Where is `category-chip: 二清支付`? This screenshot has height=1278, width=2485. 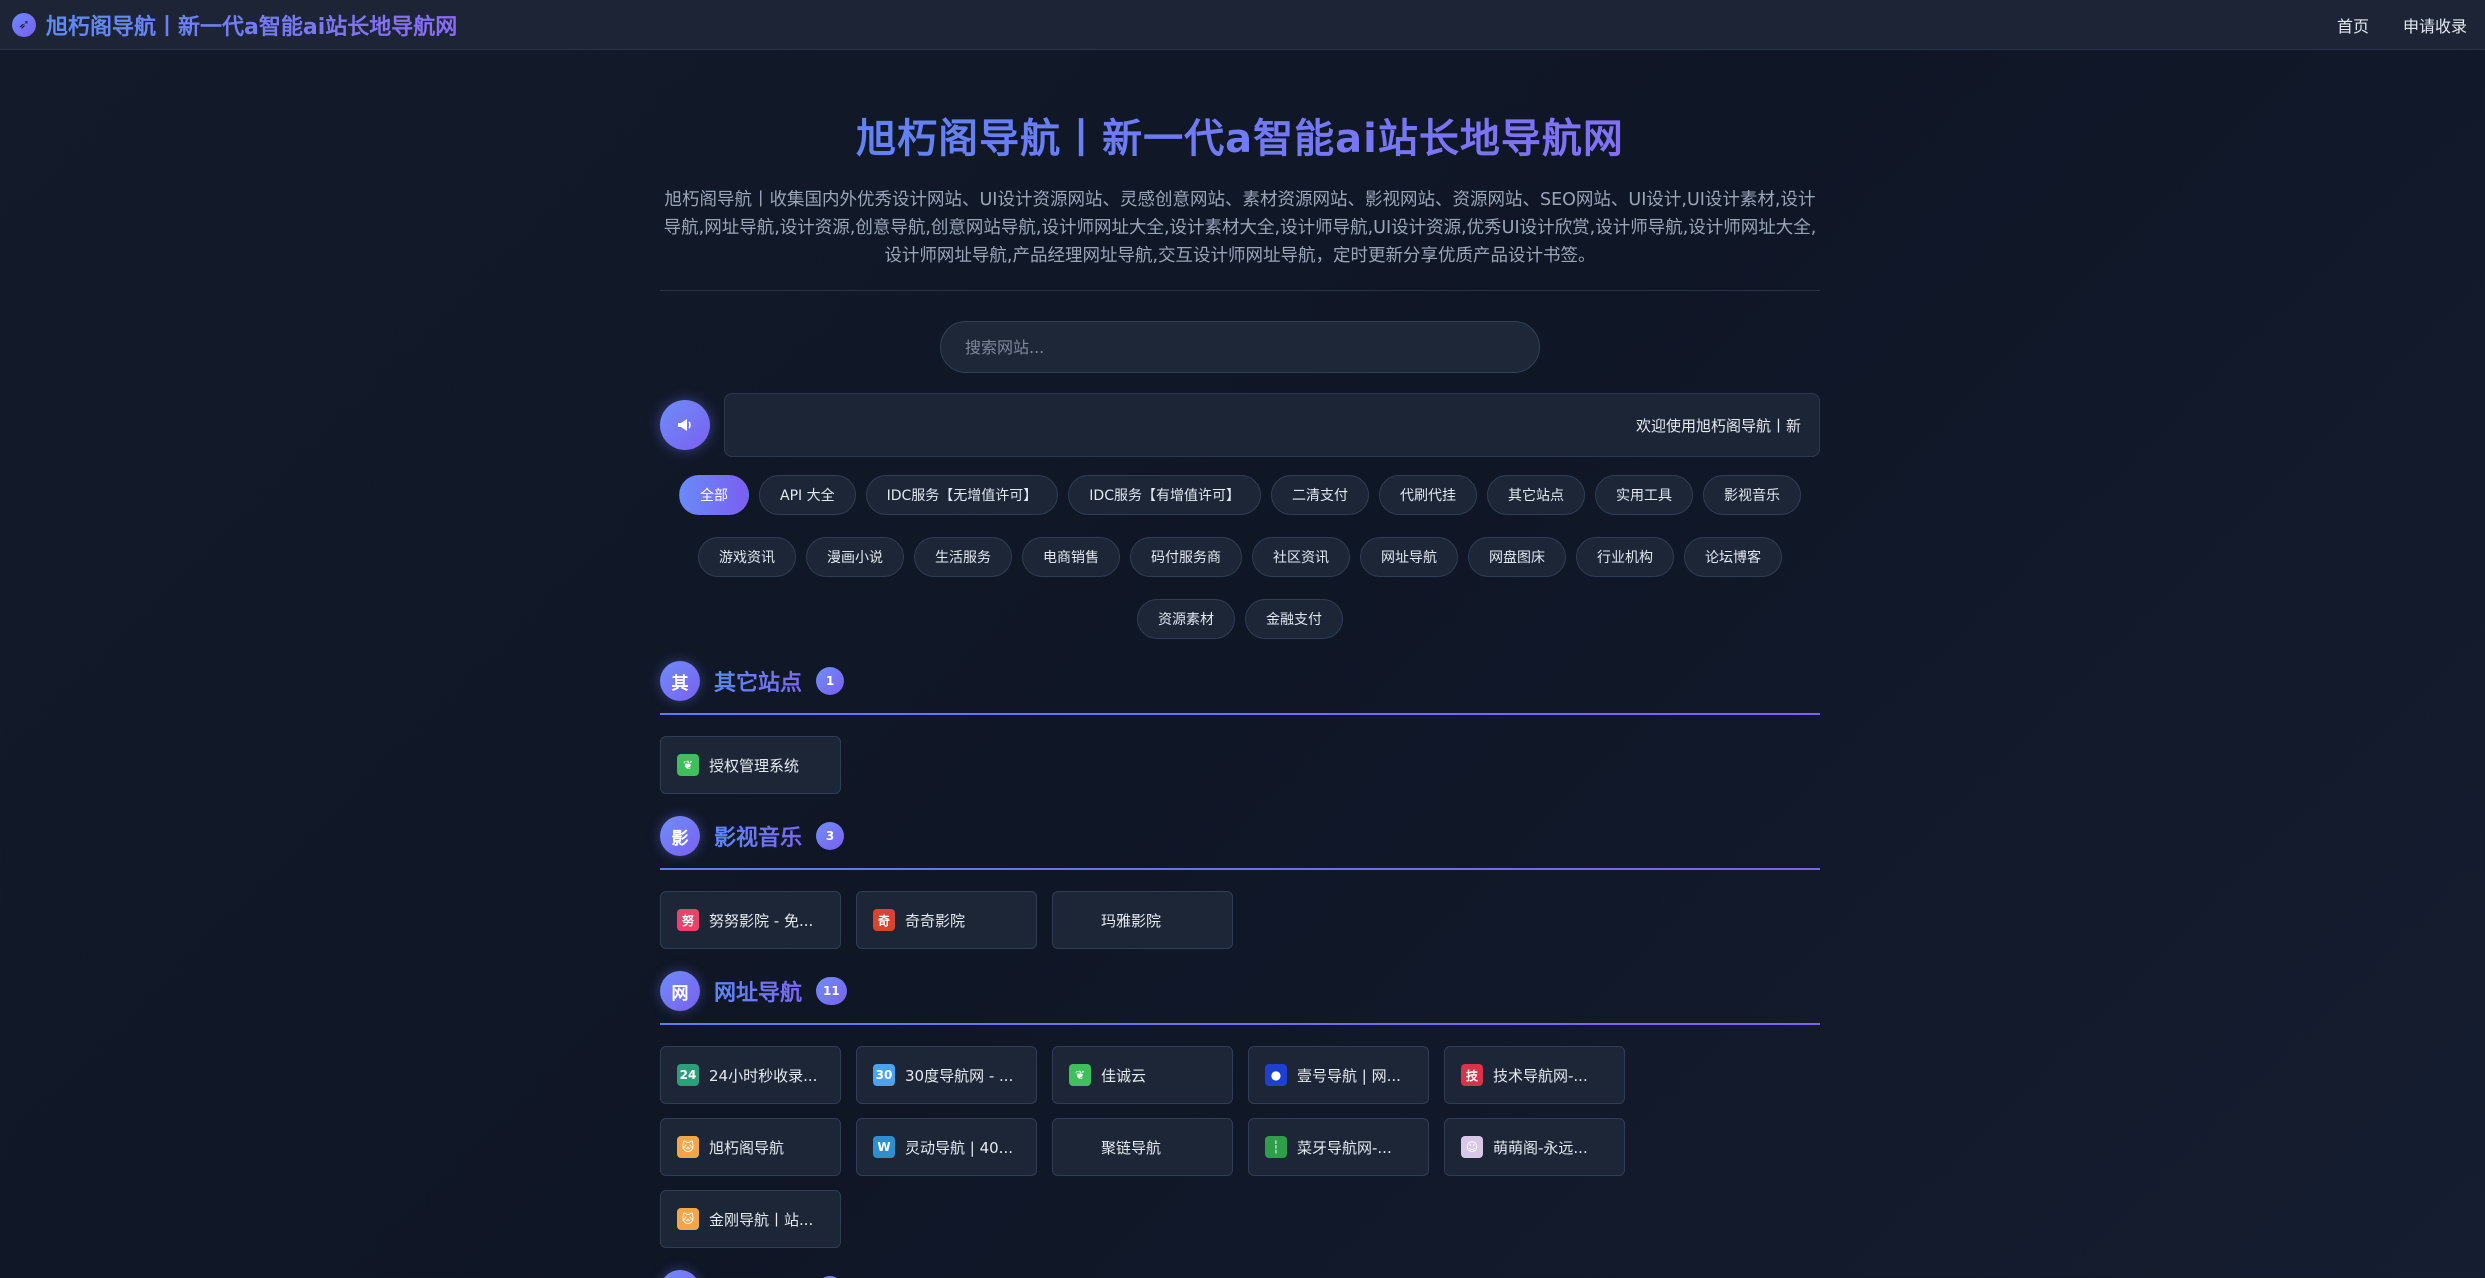
category-chip: 二清支付 is located at coordinates (1319, 495).